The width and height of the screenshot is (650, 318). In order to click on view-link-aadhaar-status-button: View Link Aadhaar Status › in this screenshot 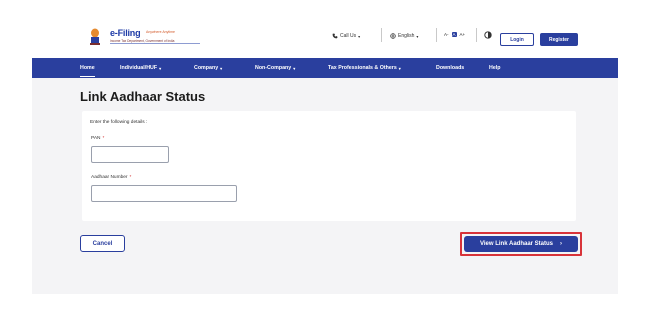, I will do `click(521, 244)`.